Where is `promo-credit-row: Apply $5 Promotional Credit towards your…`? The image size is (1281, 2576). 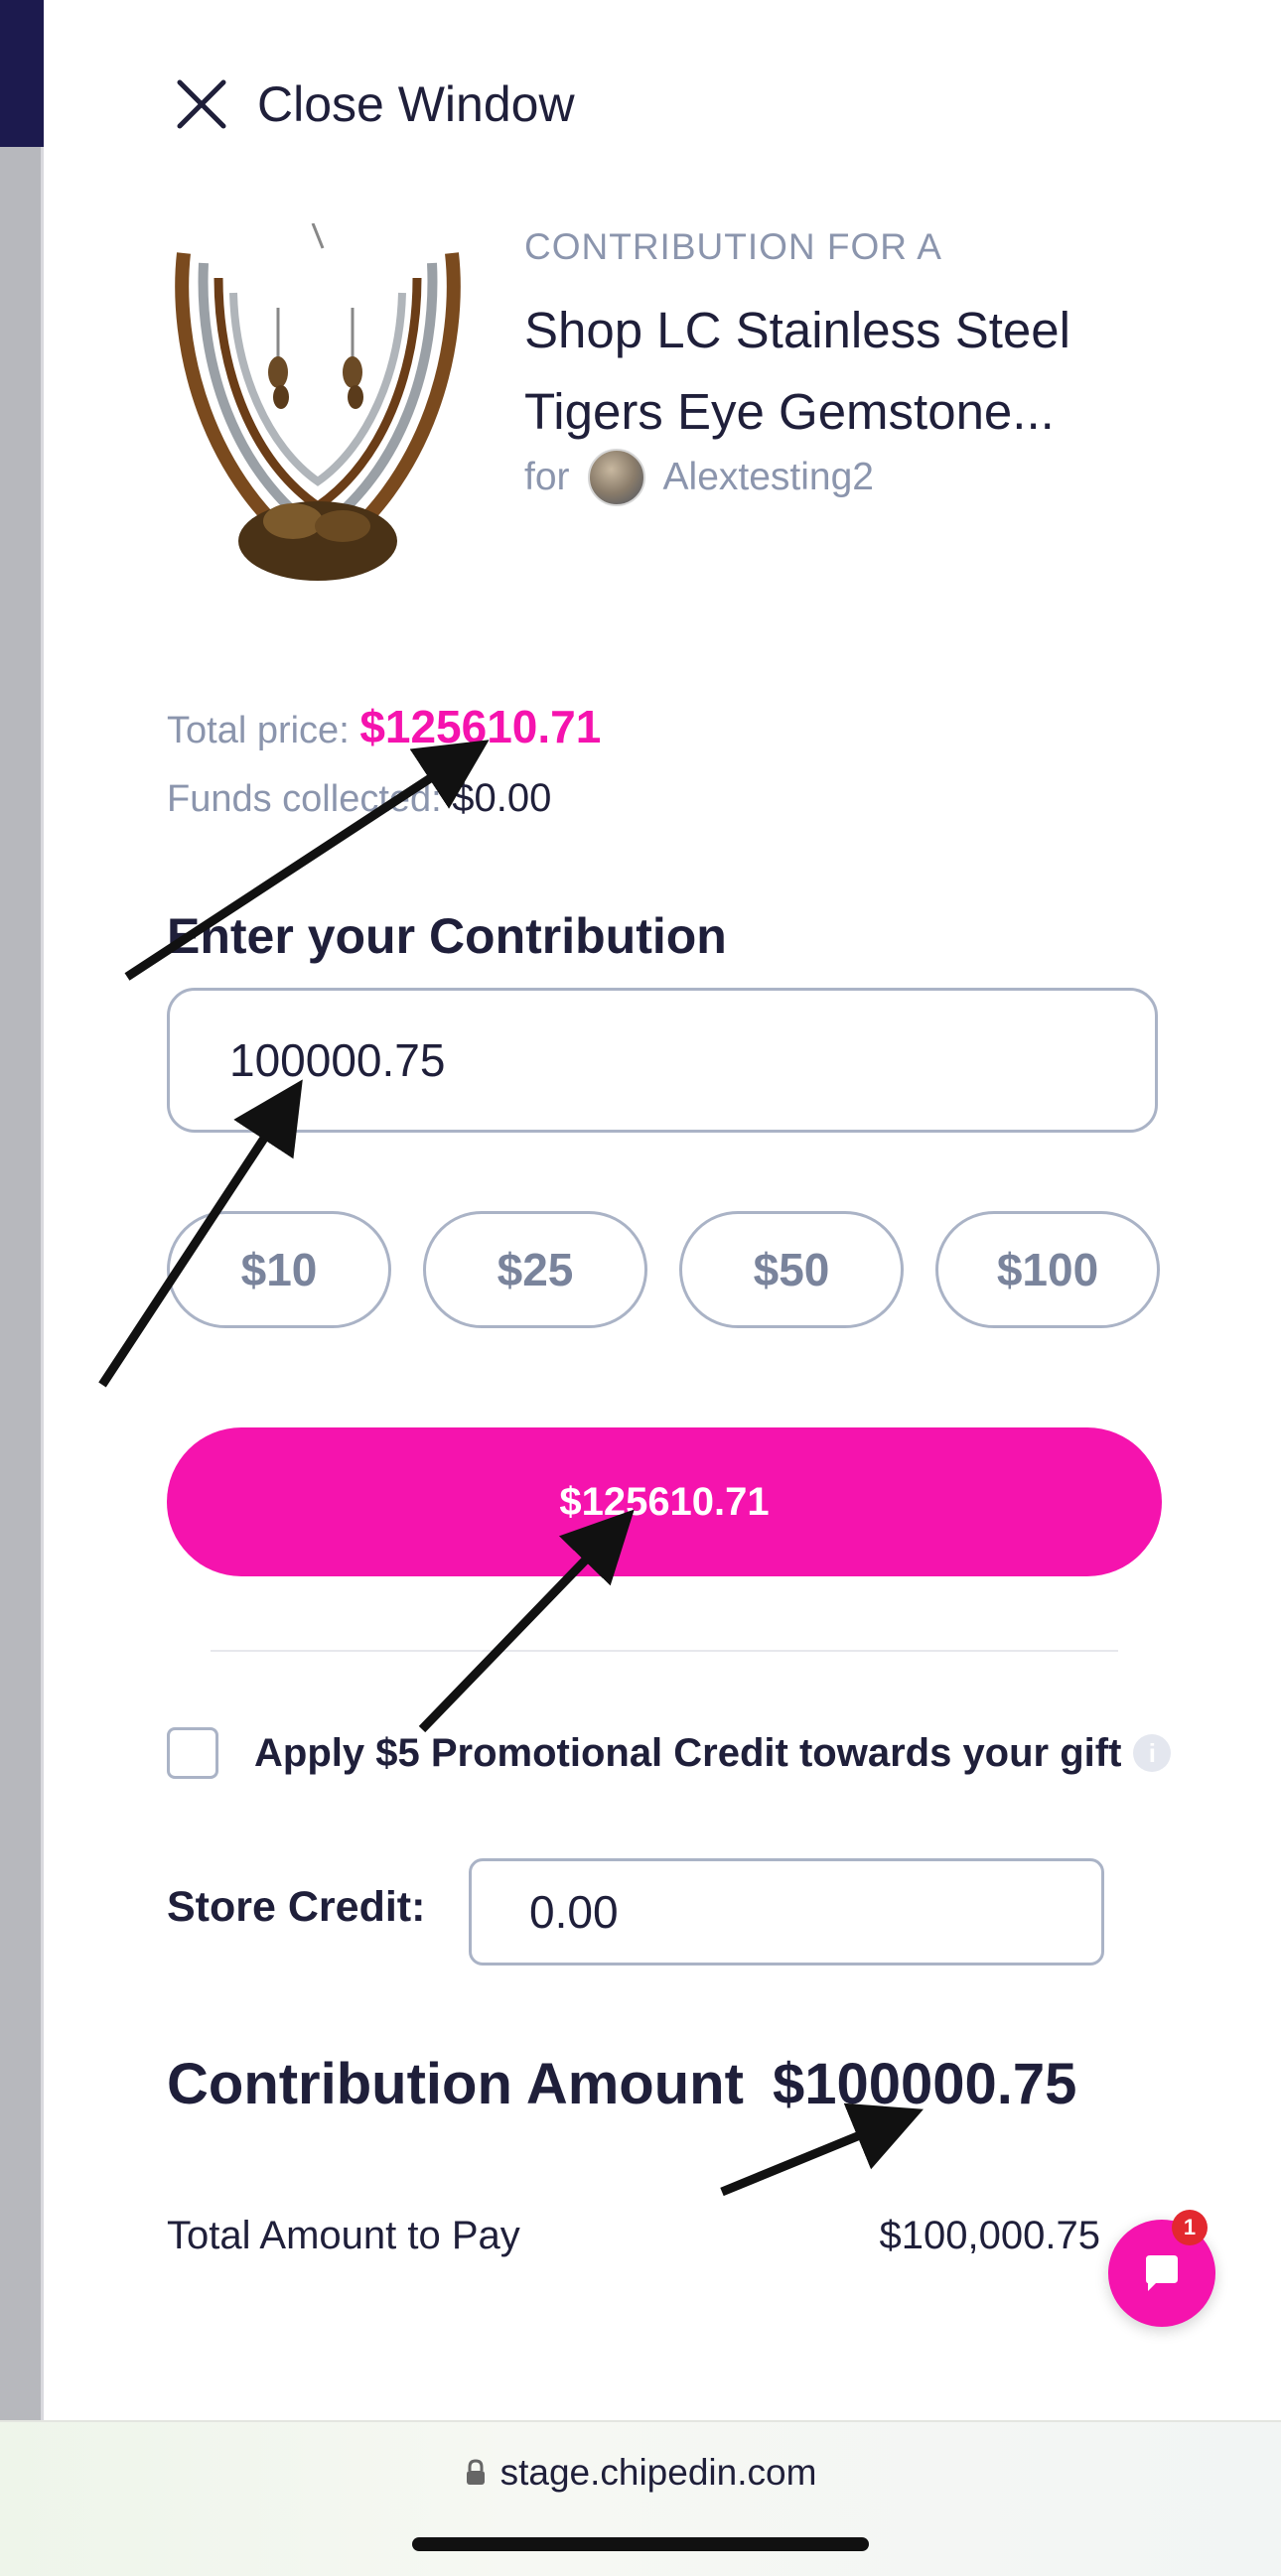
promo-credit-row: Apply $5 Promotional Credit towards your… is located at coordinates (669, 1753).